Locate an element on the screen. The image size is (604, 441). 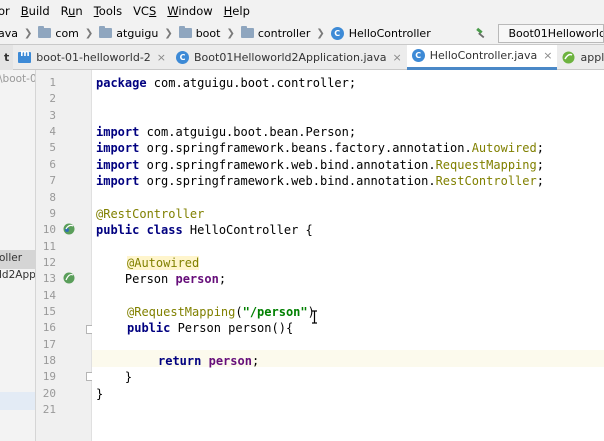
tab-boot01helloworld2application: C Boot01Helloworld2Application.java × is located at coordinates (289, 57).